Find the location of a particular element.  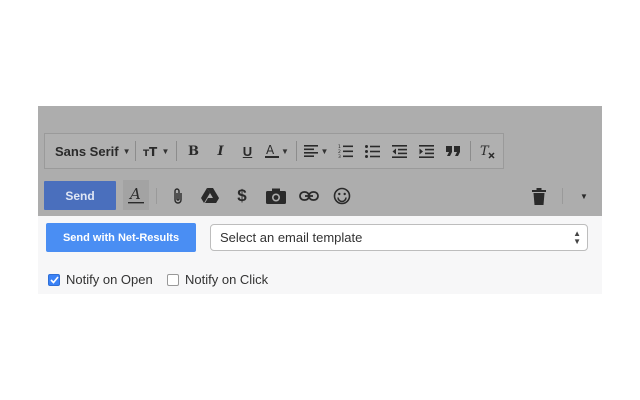

money-icon: $ is located at coordinates (242, 196).